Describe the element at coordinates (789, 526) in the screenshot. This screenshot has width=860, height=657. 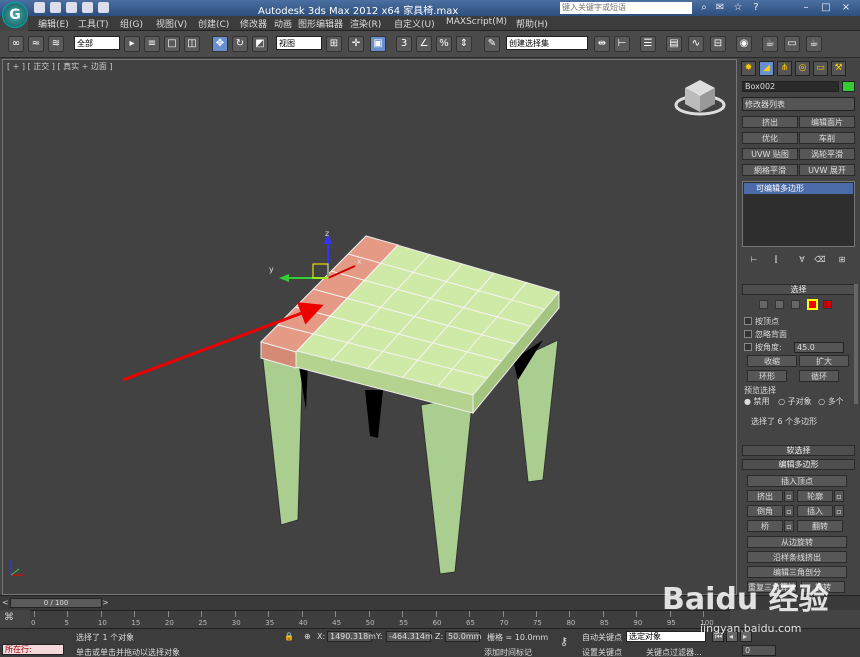
I see `bridge-settings-icon: ▫` at that location.